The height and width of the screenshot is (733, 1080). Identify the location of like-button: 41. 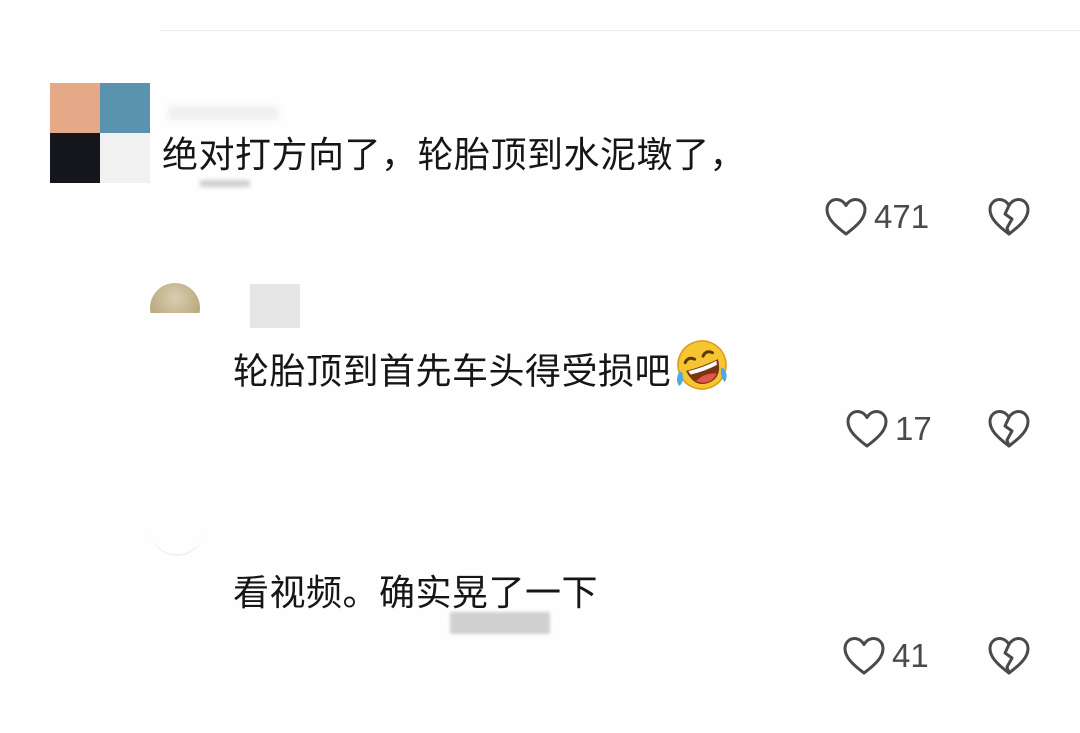
(885, 656).